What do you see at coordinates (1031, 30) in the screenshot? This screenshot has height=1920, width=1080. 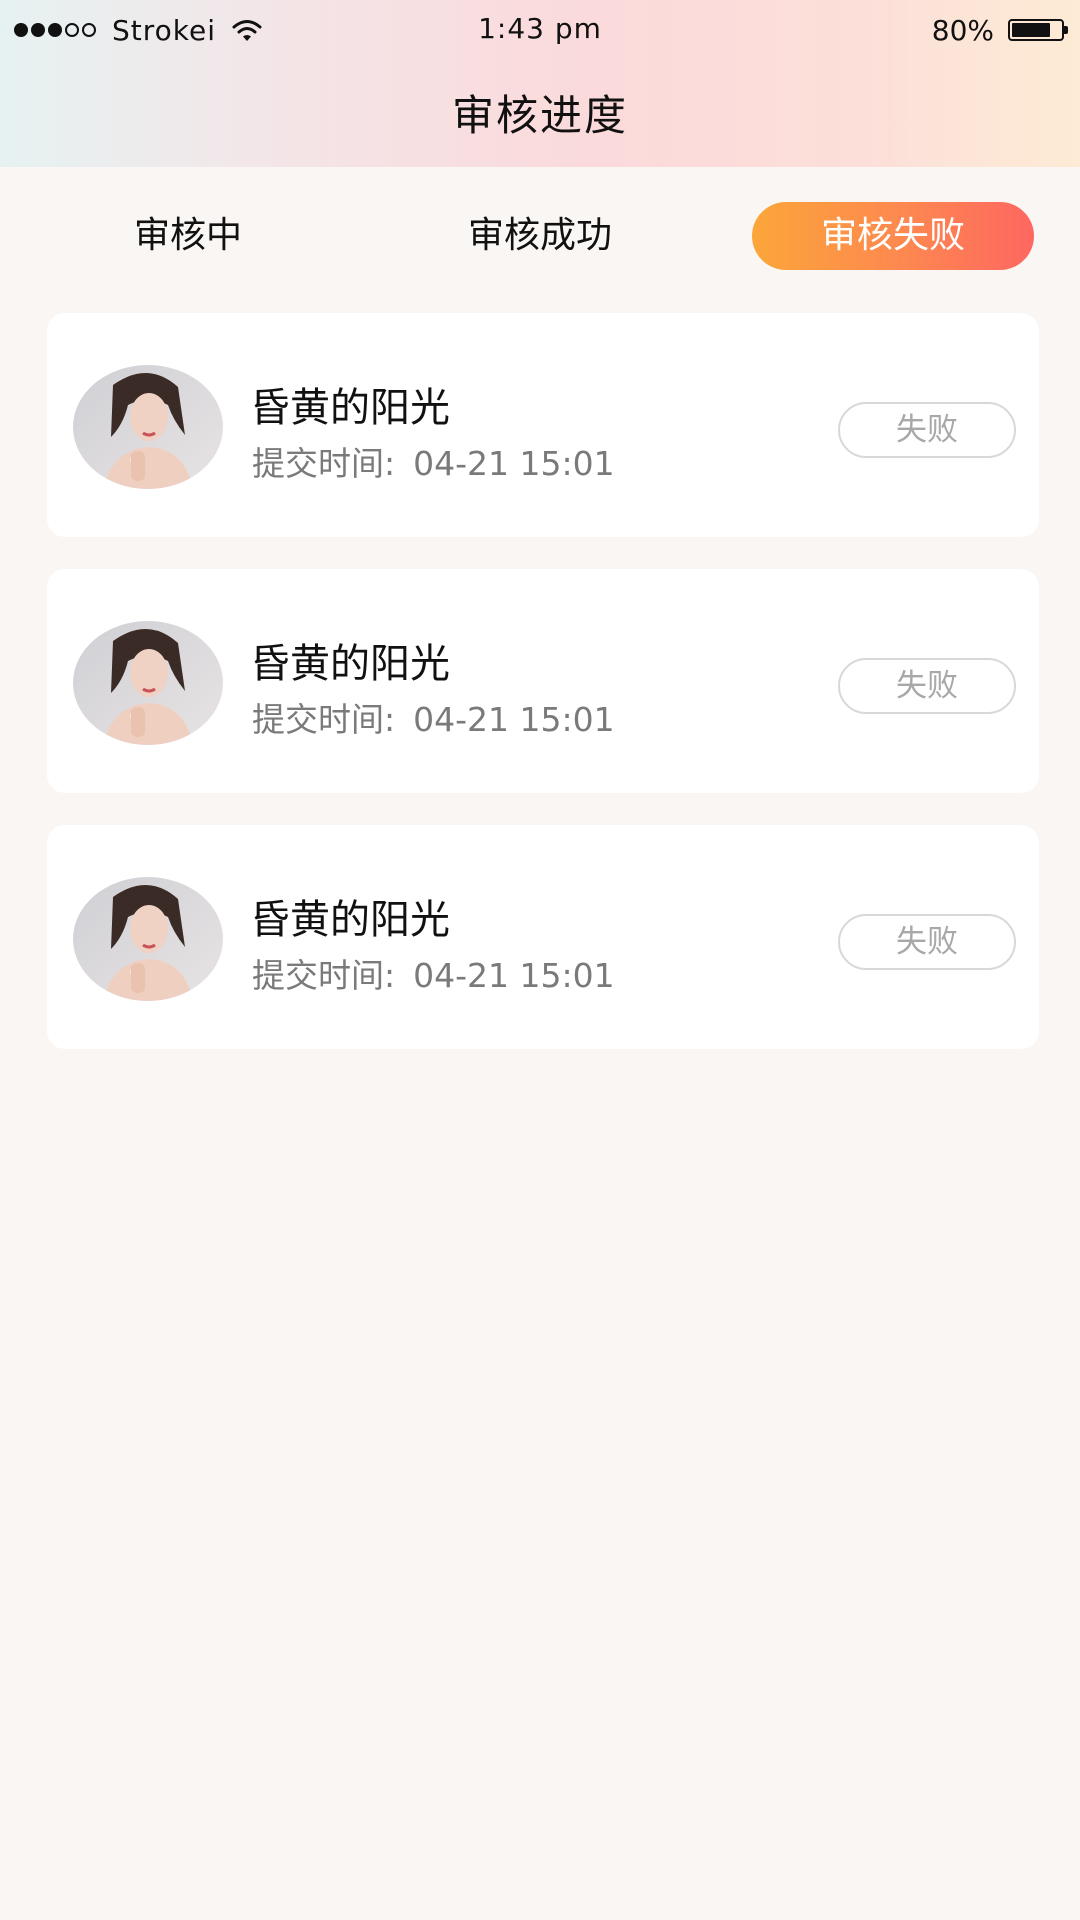 I see `battery-fill` at bounding box center [1031, 30].